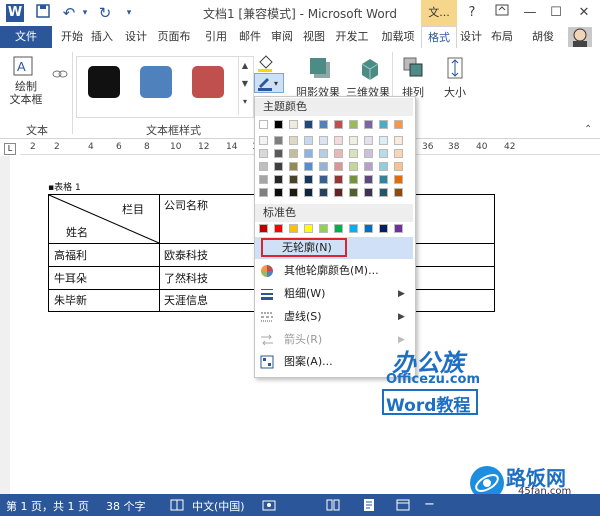 The width and height of the screenshot is (600, 516). Describe the element at coordinates (72, 37) in the screenshot. I see `tab-home: 开始` at that location.